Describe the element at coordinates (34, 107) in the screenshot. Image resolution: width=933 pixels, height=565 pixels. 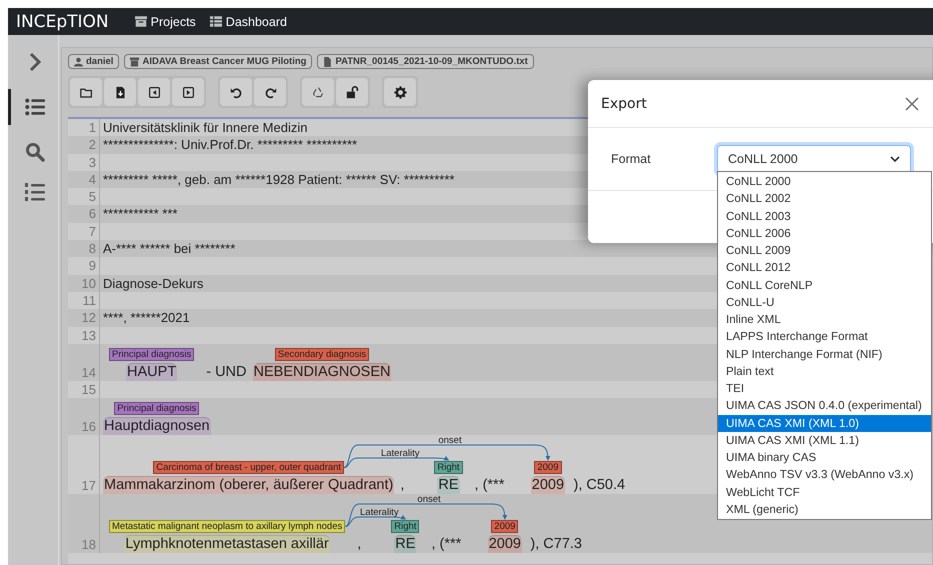
I see `list-icon` at that location.